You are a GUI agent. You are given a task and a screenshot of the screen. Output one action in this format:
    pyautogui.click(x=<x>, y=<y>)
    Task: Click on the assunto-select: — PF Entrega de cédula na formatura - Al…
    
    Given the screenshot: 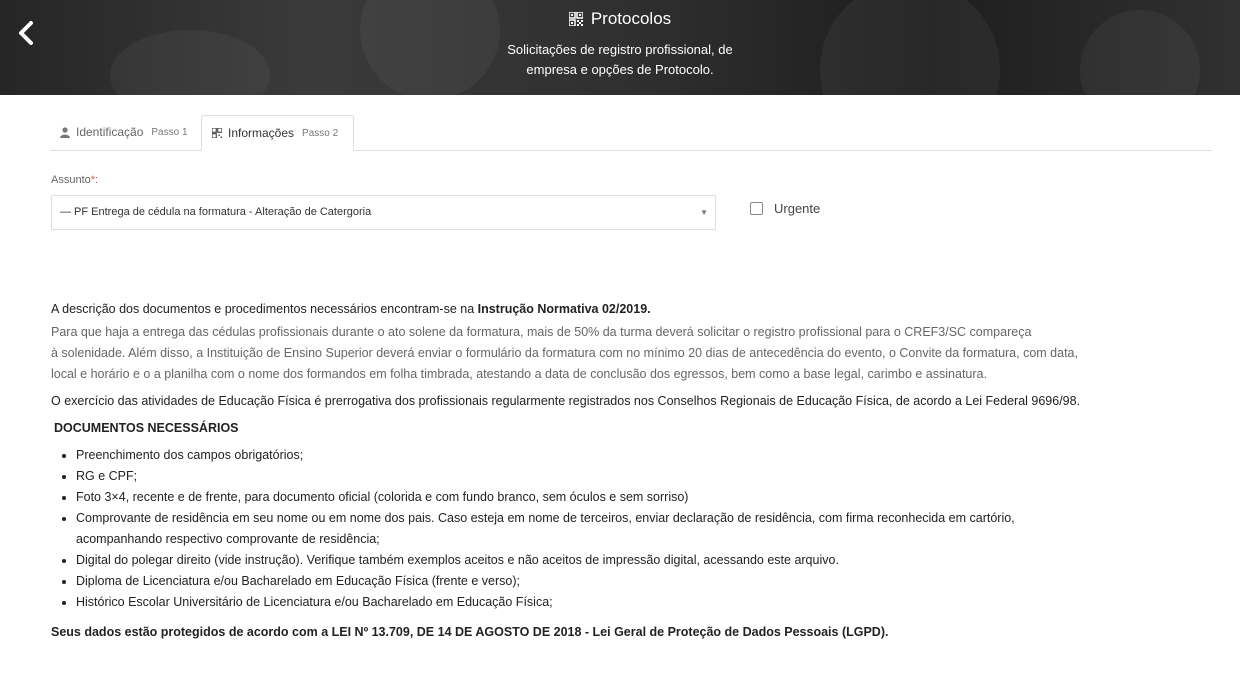 What is the action you would take?
    pyautogui.click(x=383, y=212)
    